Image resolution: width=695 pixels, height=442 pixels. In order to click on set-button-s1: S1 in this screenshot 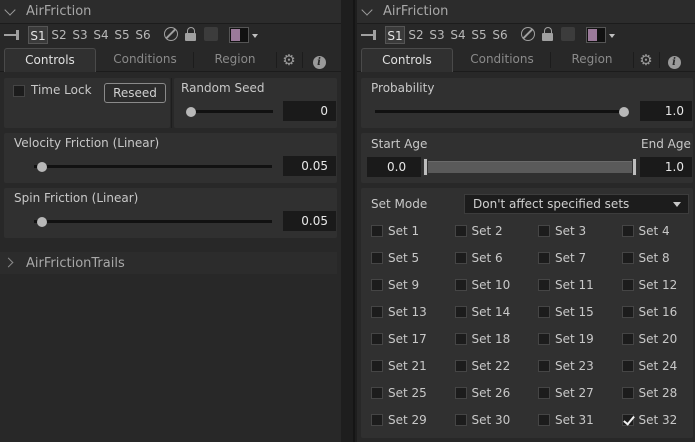, I will do `click(38, 35)`.